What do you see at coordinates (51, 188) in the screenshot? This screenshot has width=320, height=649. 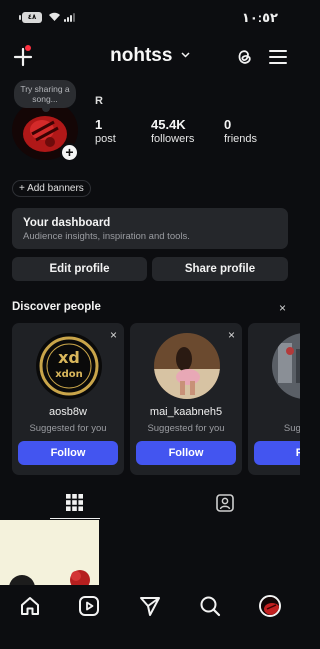 I see `add-banners-button: + Add banners` at bounding box center [51, 188].